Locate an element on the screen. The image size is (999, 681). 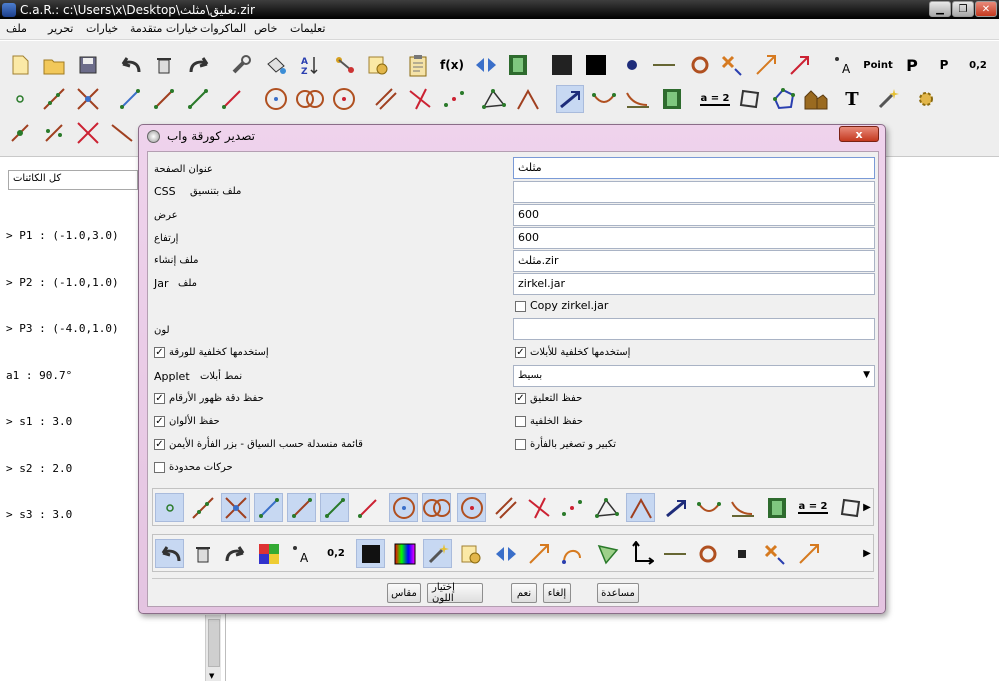
ray-icon is located at coordinates (232, 99).